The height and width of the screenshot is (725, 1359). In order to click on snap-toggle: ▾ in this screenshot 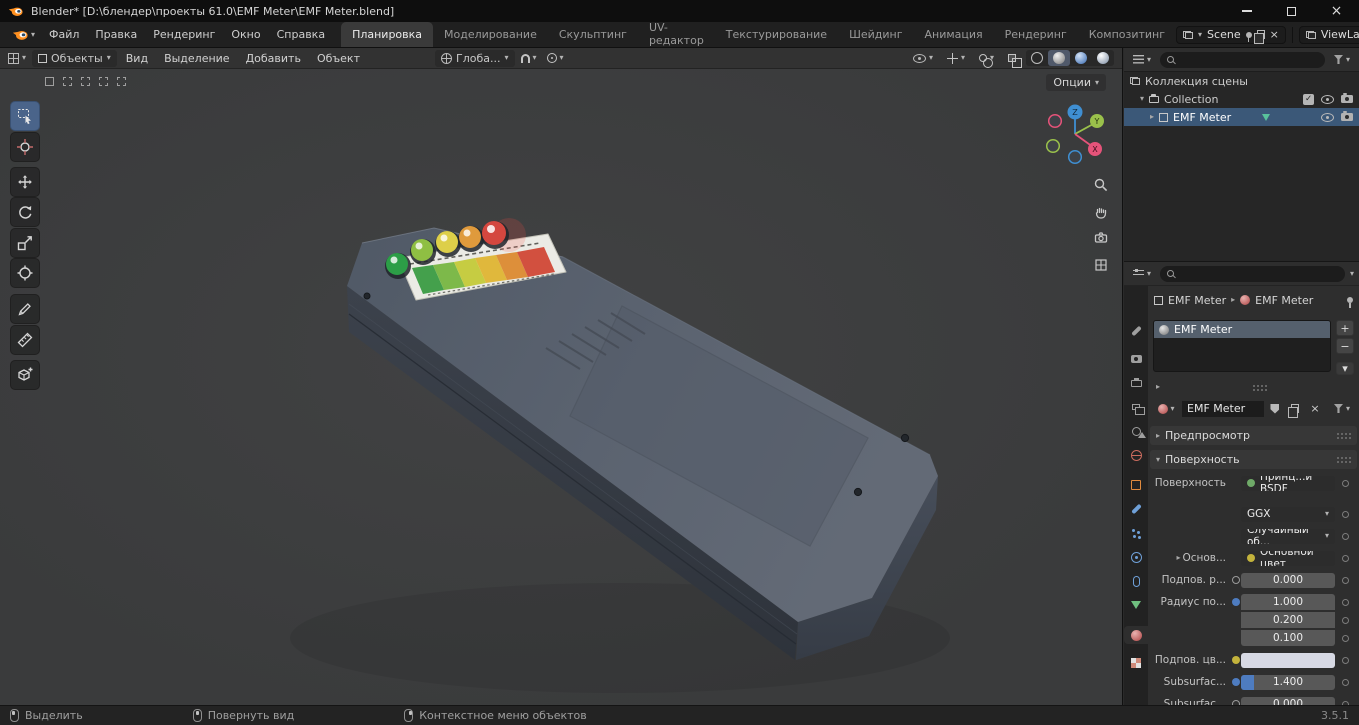, I will do `click(529, 58)`.